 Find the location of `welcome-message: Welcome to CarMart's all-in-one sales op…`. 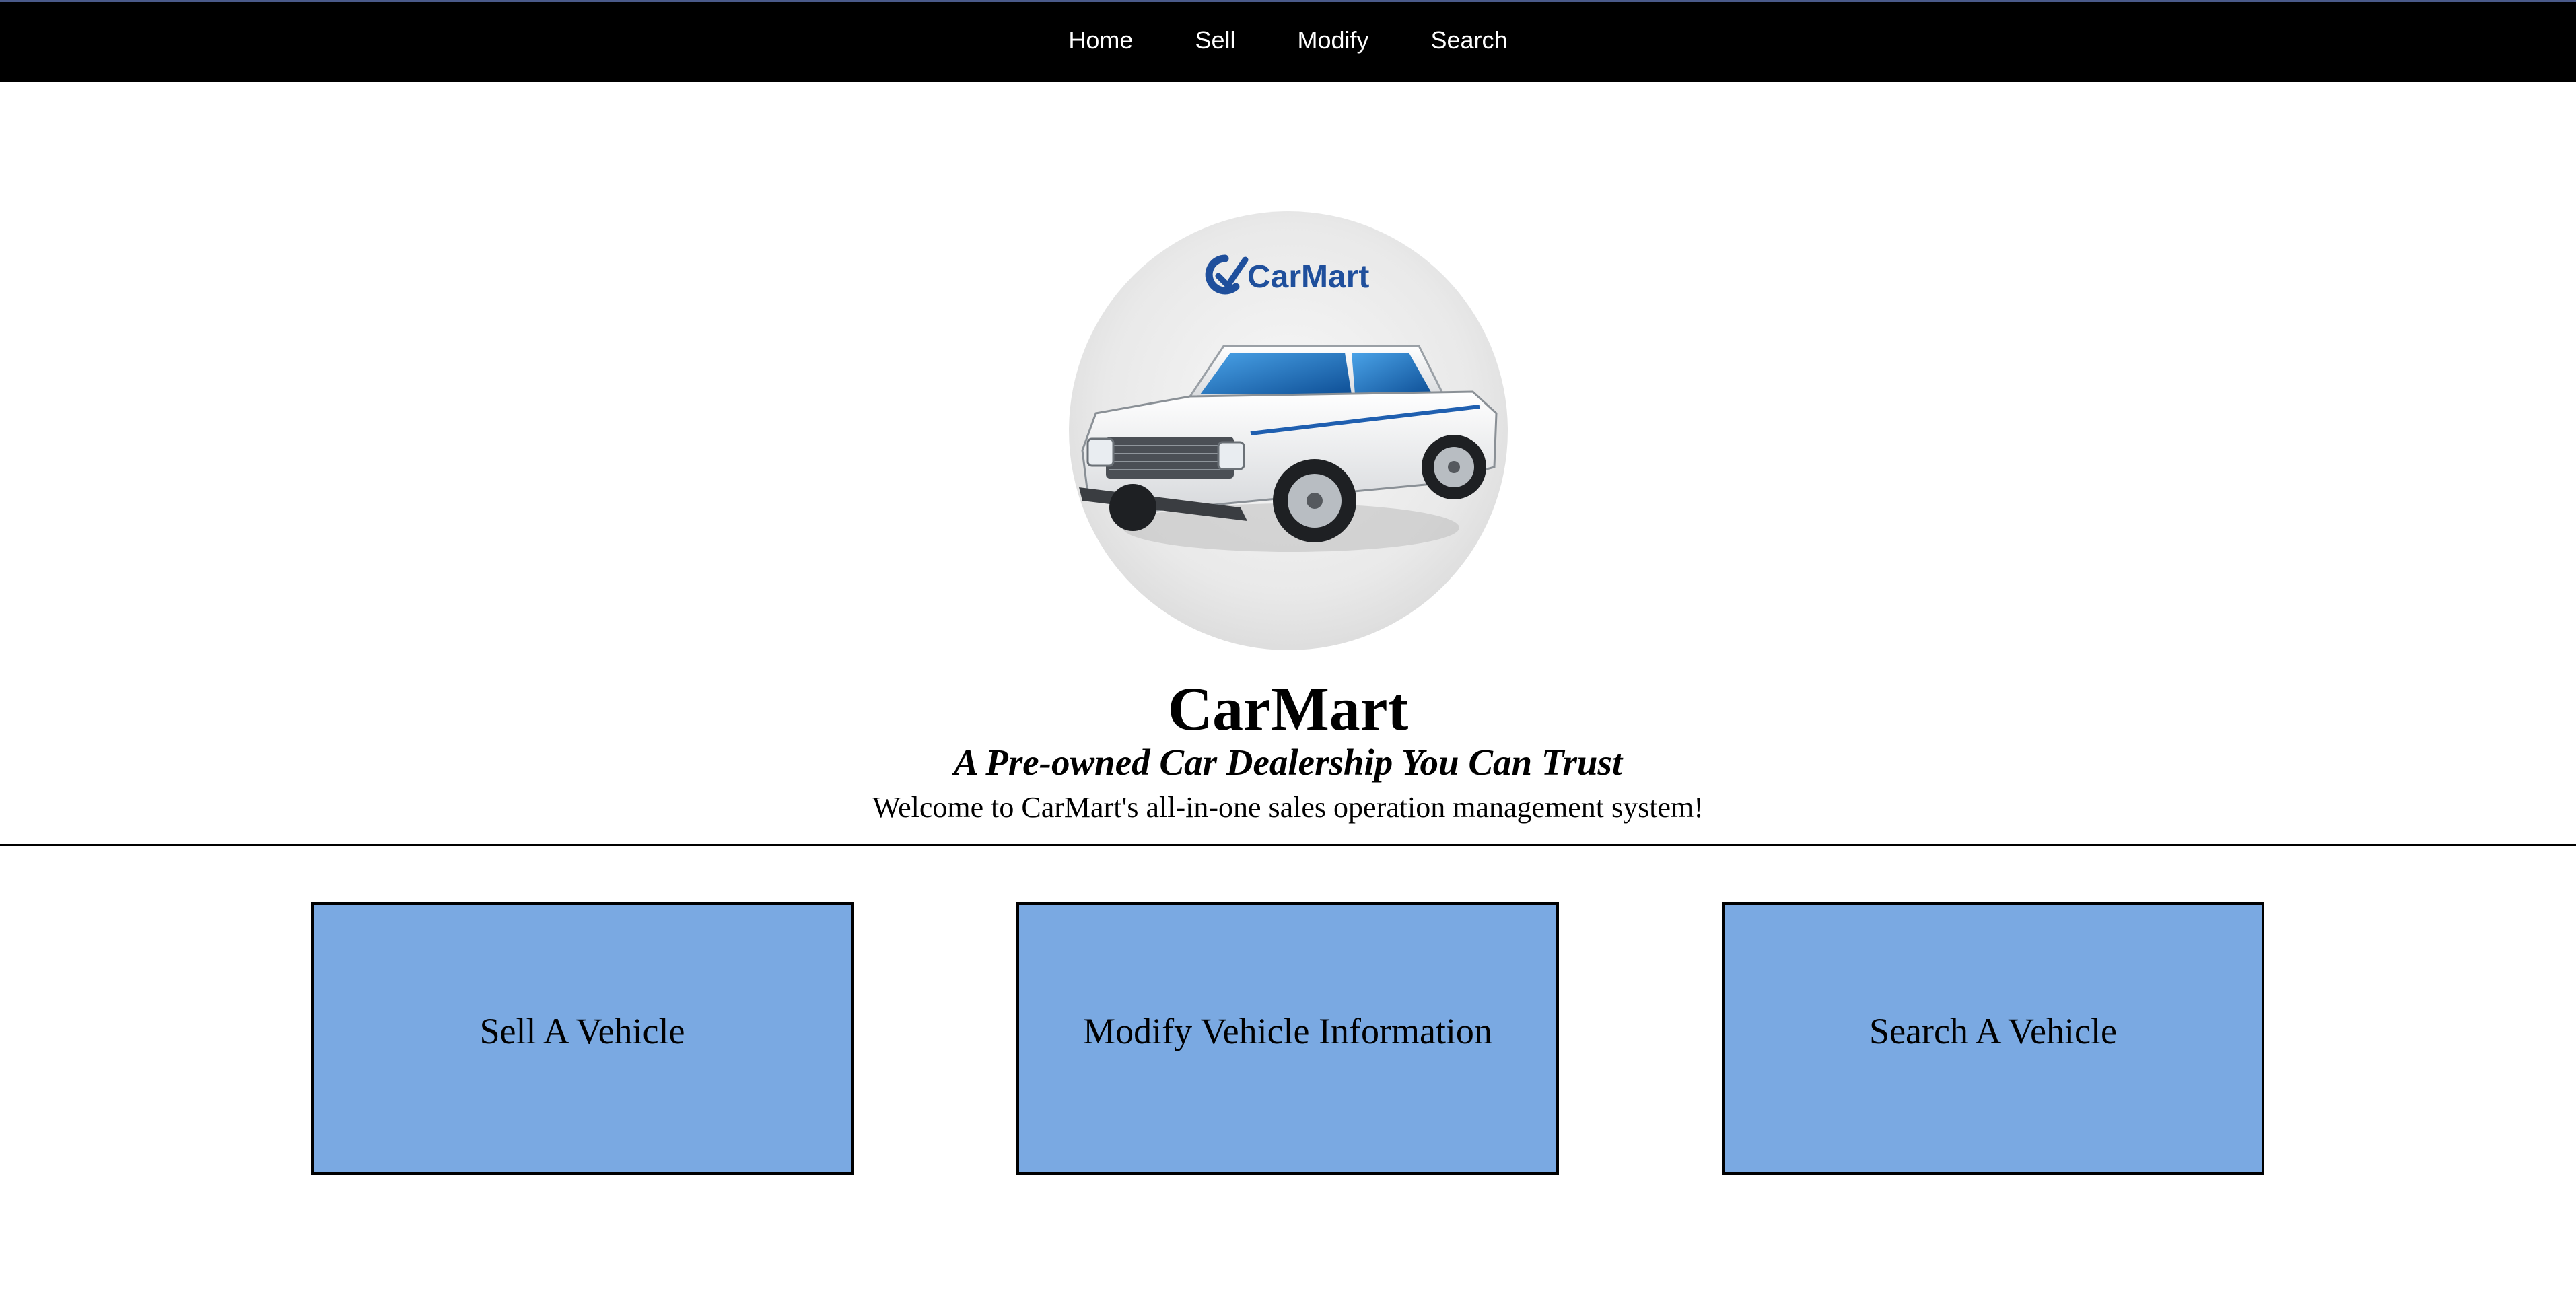

welcome-message: Welcome to CarMart's all-in-one sales op… is located at coordinates (1288, 807).